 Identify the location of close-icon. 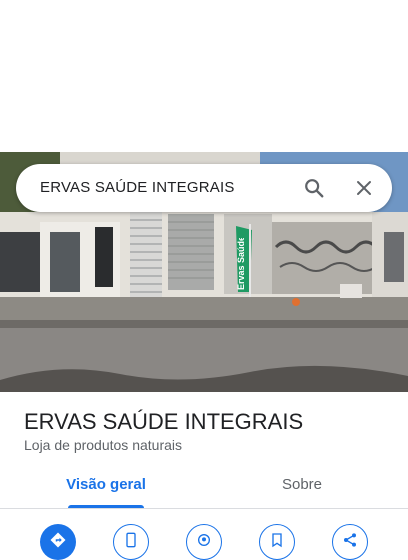
(364, 188).